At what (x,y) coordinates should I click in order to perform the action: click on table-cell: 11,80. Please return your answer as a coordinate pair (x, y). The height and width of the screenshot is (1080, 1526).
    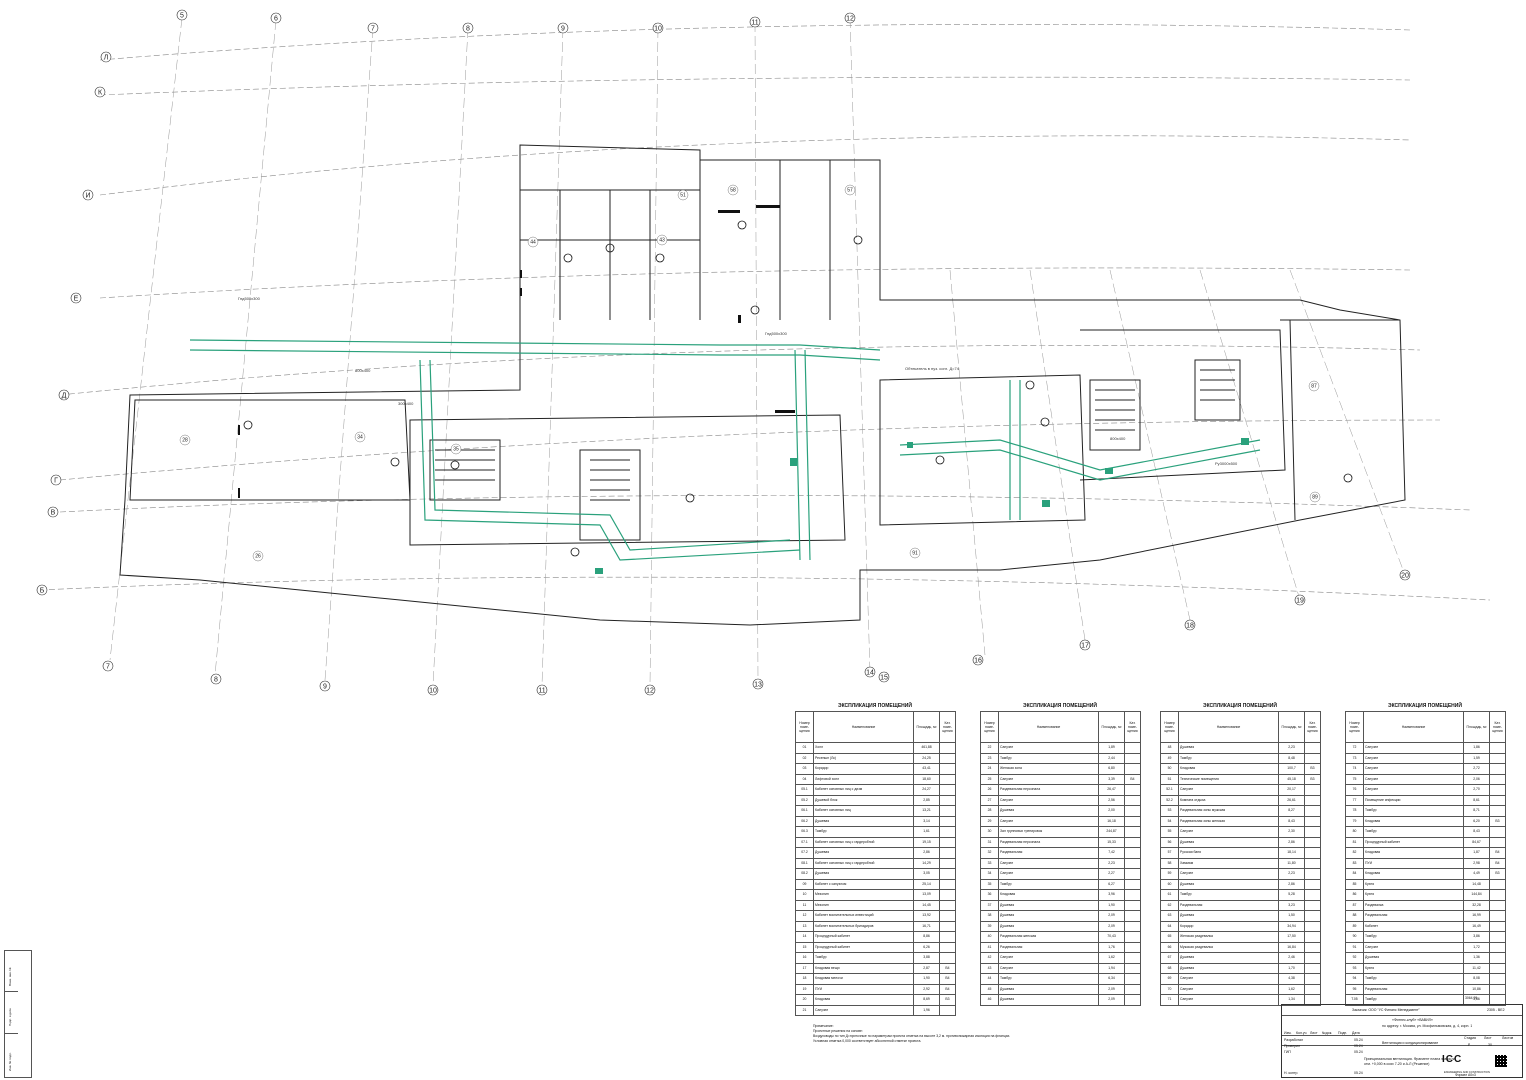
    Looking at the image, I should click on (1291, 863).